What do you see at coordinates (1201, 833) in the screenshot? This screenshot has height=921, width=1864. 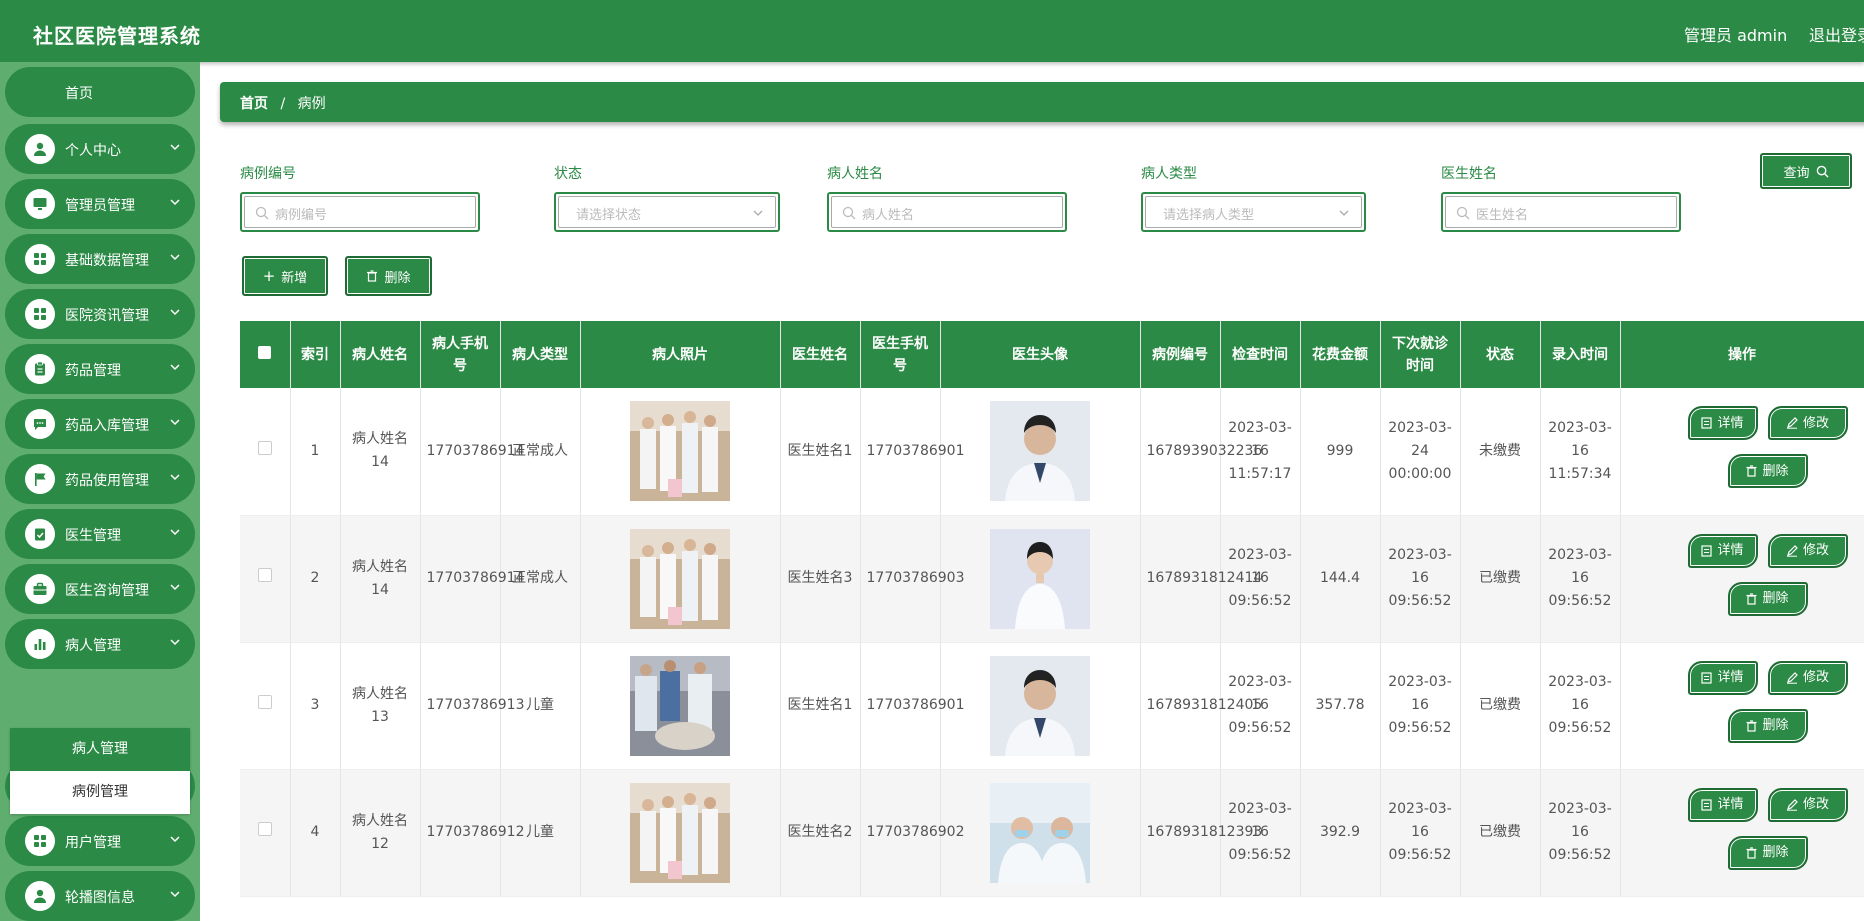 I see `cell-case-no: 1678931812393` at bounding box center [1201, 833].